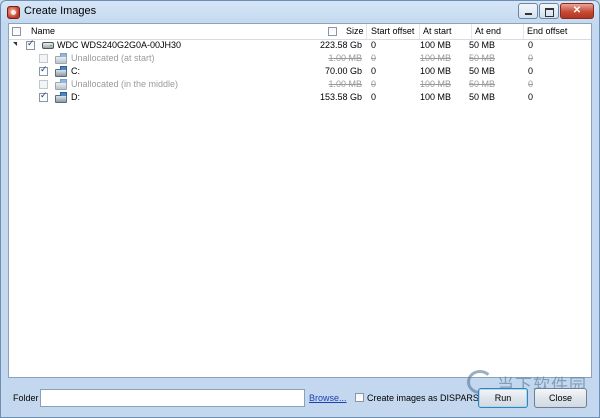 This screenshot has width=600, height=418. What do you see at coordinates (300, 71) in the screenshot?
I see `table-row-partition: C: 70.00 Gb 0 100 MB 50 MB 0` at bounding box center [300, 71].